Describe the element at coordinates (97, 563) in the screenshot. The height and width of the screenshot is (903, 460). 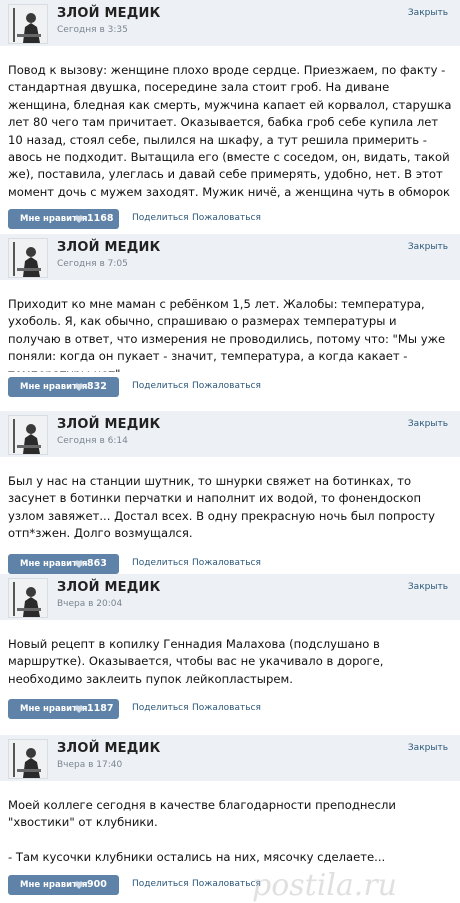
I see `like-count: 863` at that location.